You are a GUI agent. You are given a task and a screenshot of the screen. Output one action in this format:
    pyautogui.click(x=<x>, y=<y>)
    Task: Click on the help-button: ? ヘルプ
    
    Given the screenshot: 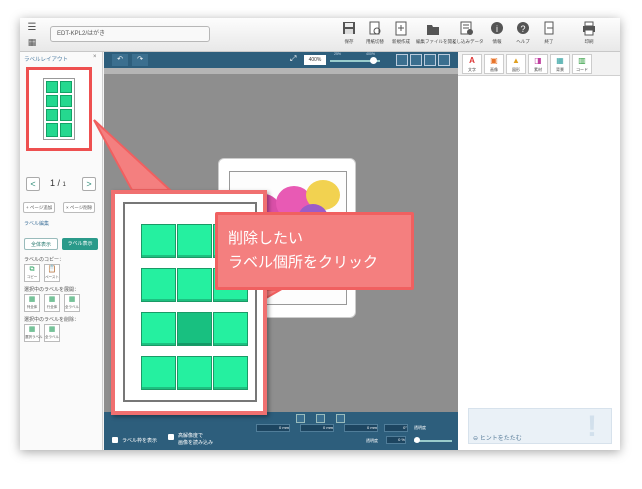 What is the action you would take?
    pyautogui.click(x=523, y=36)
    